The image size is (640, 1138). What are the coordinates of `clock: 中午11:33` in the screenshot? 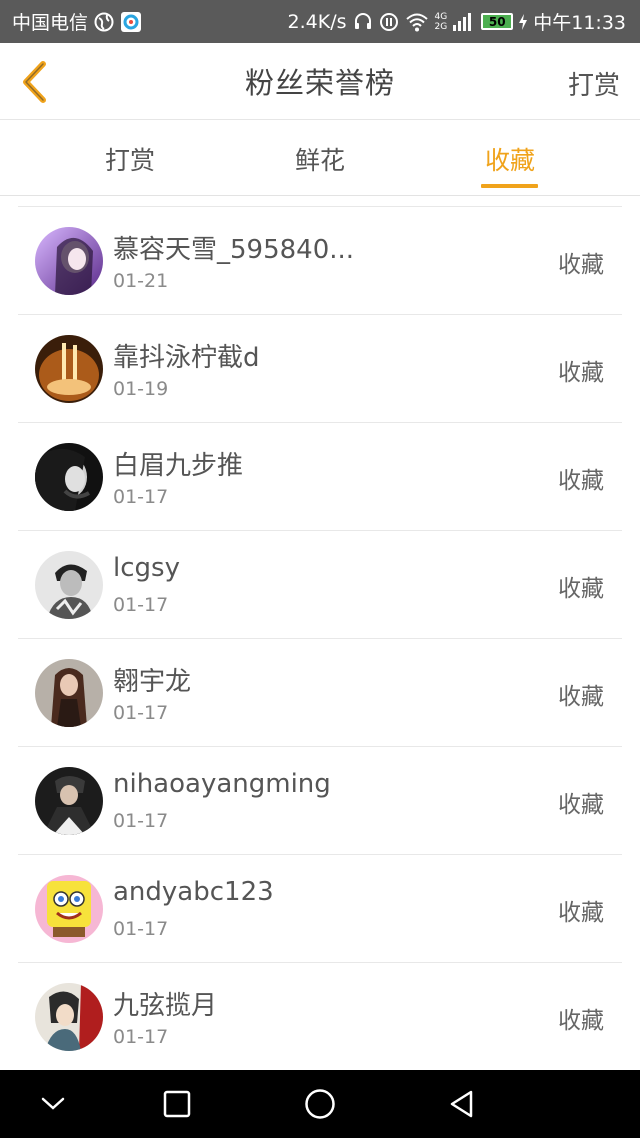 It's located at (579, 23).